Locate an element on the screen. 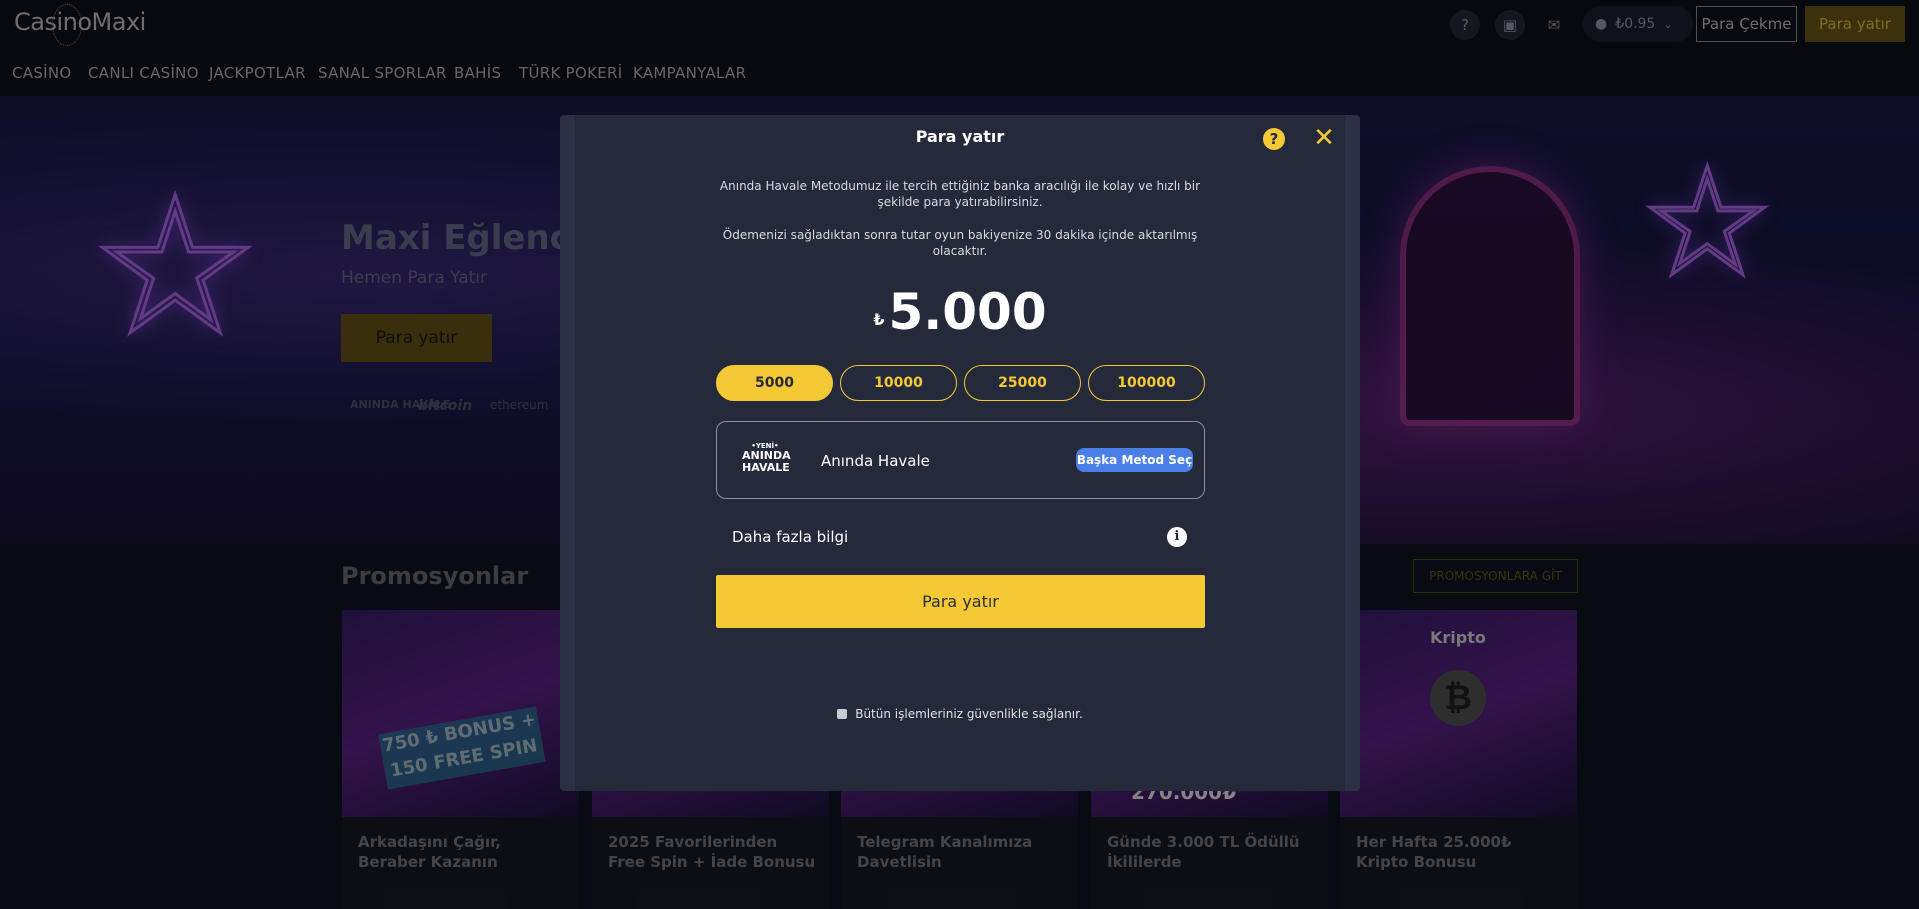  amount-chip-100000: 100000 is located at coordinates (1146, 383).